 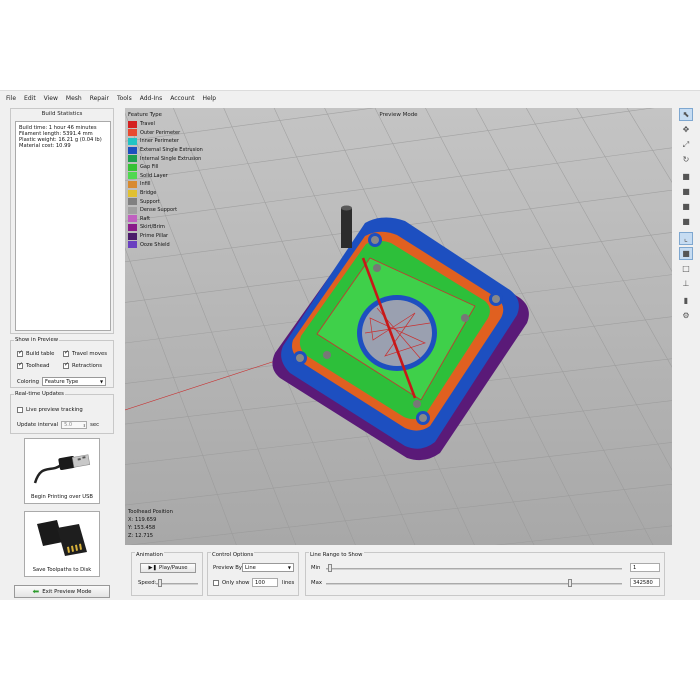 What do you see at coordinates (346, 226) in the screenshot?
I see `toolhead-marker` at bounding box center [346, 226].